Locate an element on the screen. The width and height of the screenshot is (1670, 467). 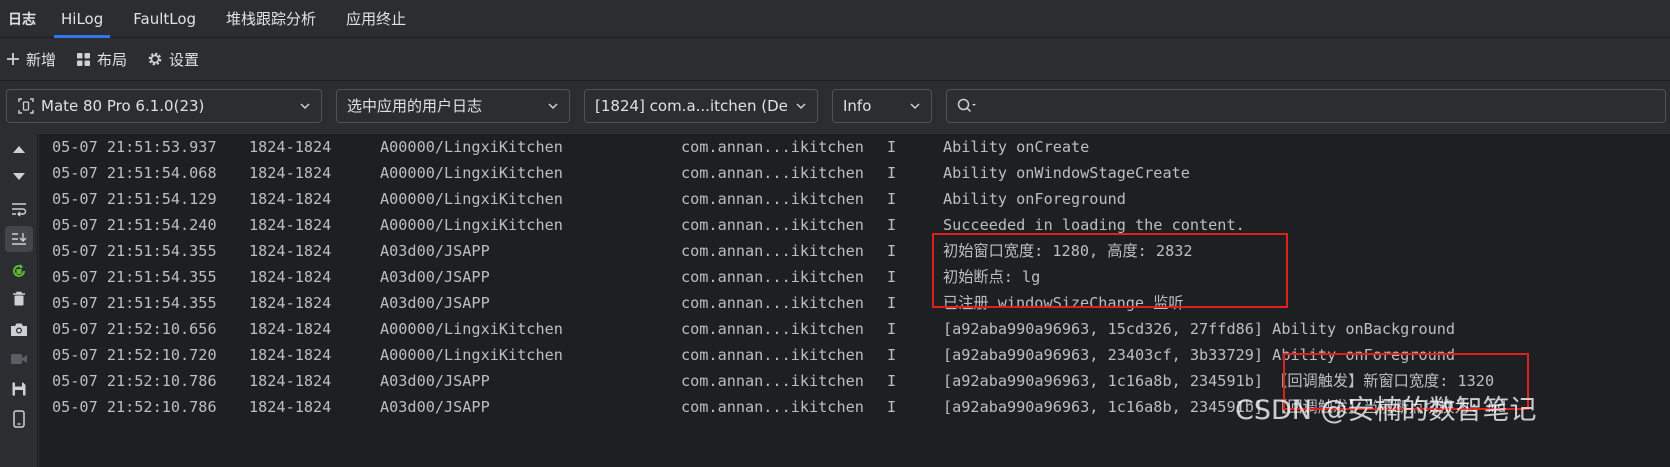
clear-log-button is located at coordinates (19, 299).